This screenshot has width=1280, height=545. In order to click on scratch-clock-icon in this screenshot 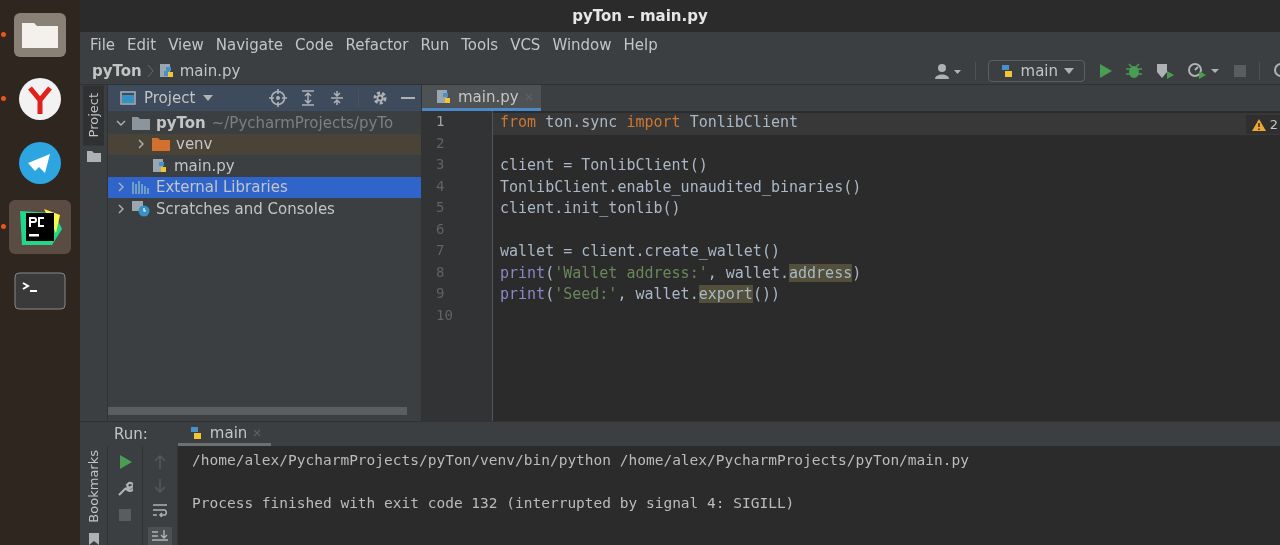, I will do `click(141, 208)`.